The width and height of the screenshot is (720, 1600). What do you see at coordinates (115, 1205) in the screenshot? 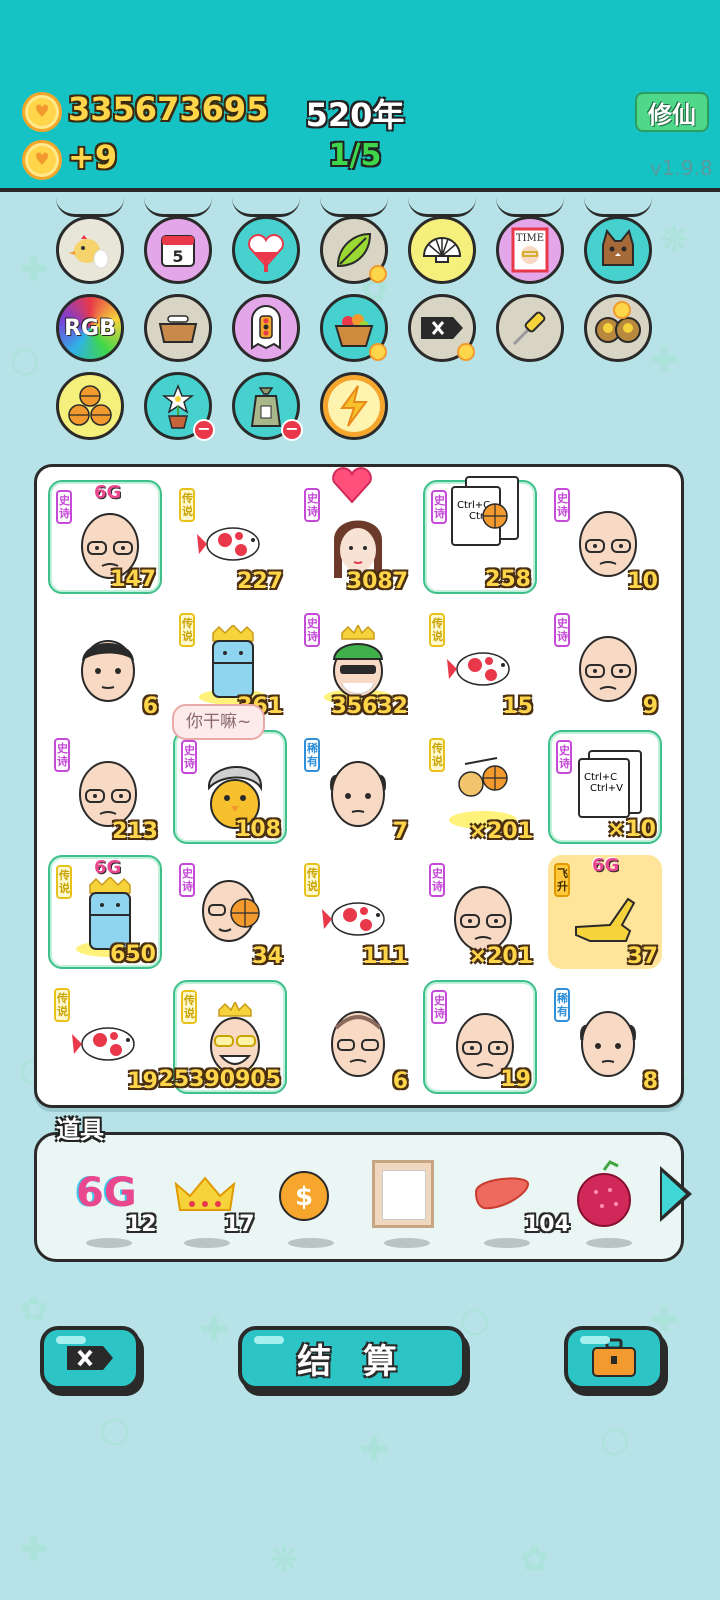
I see `prop-6g: 6G 12` at bounding box center [115, 1205].